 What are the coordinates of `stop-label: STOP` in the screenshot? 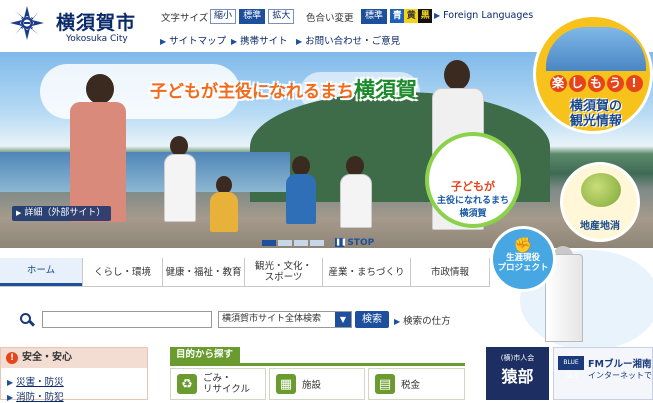 It's located at (361, 243).